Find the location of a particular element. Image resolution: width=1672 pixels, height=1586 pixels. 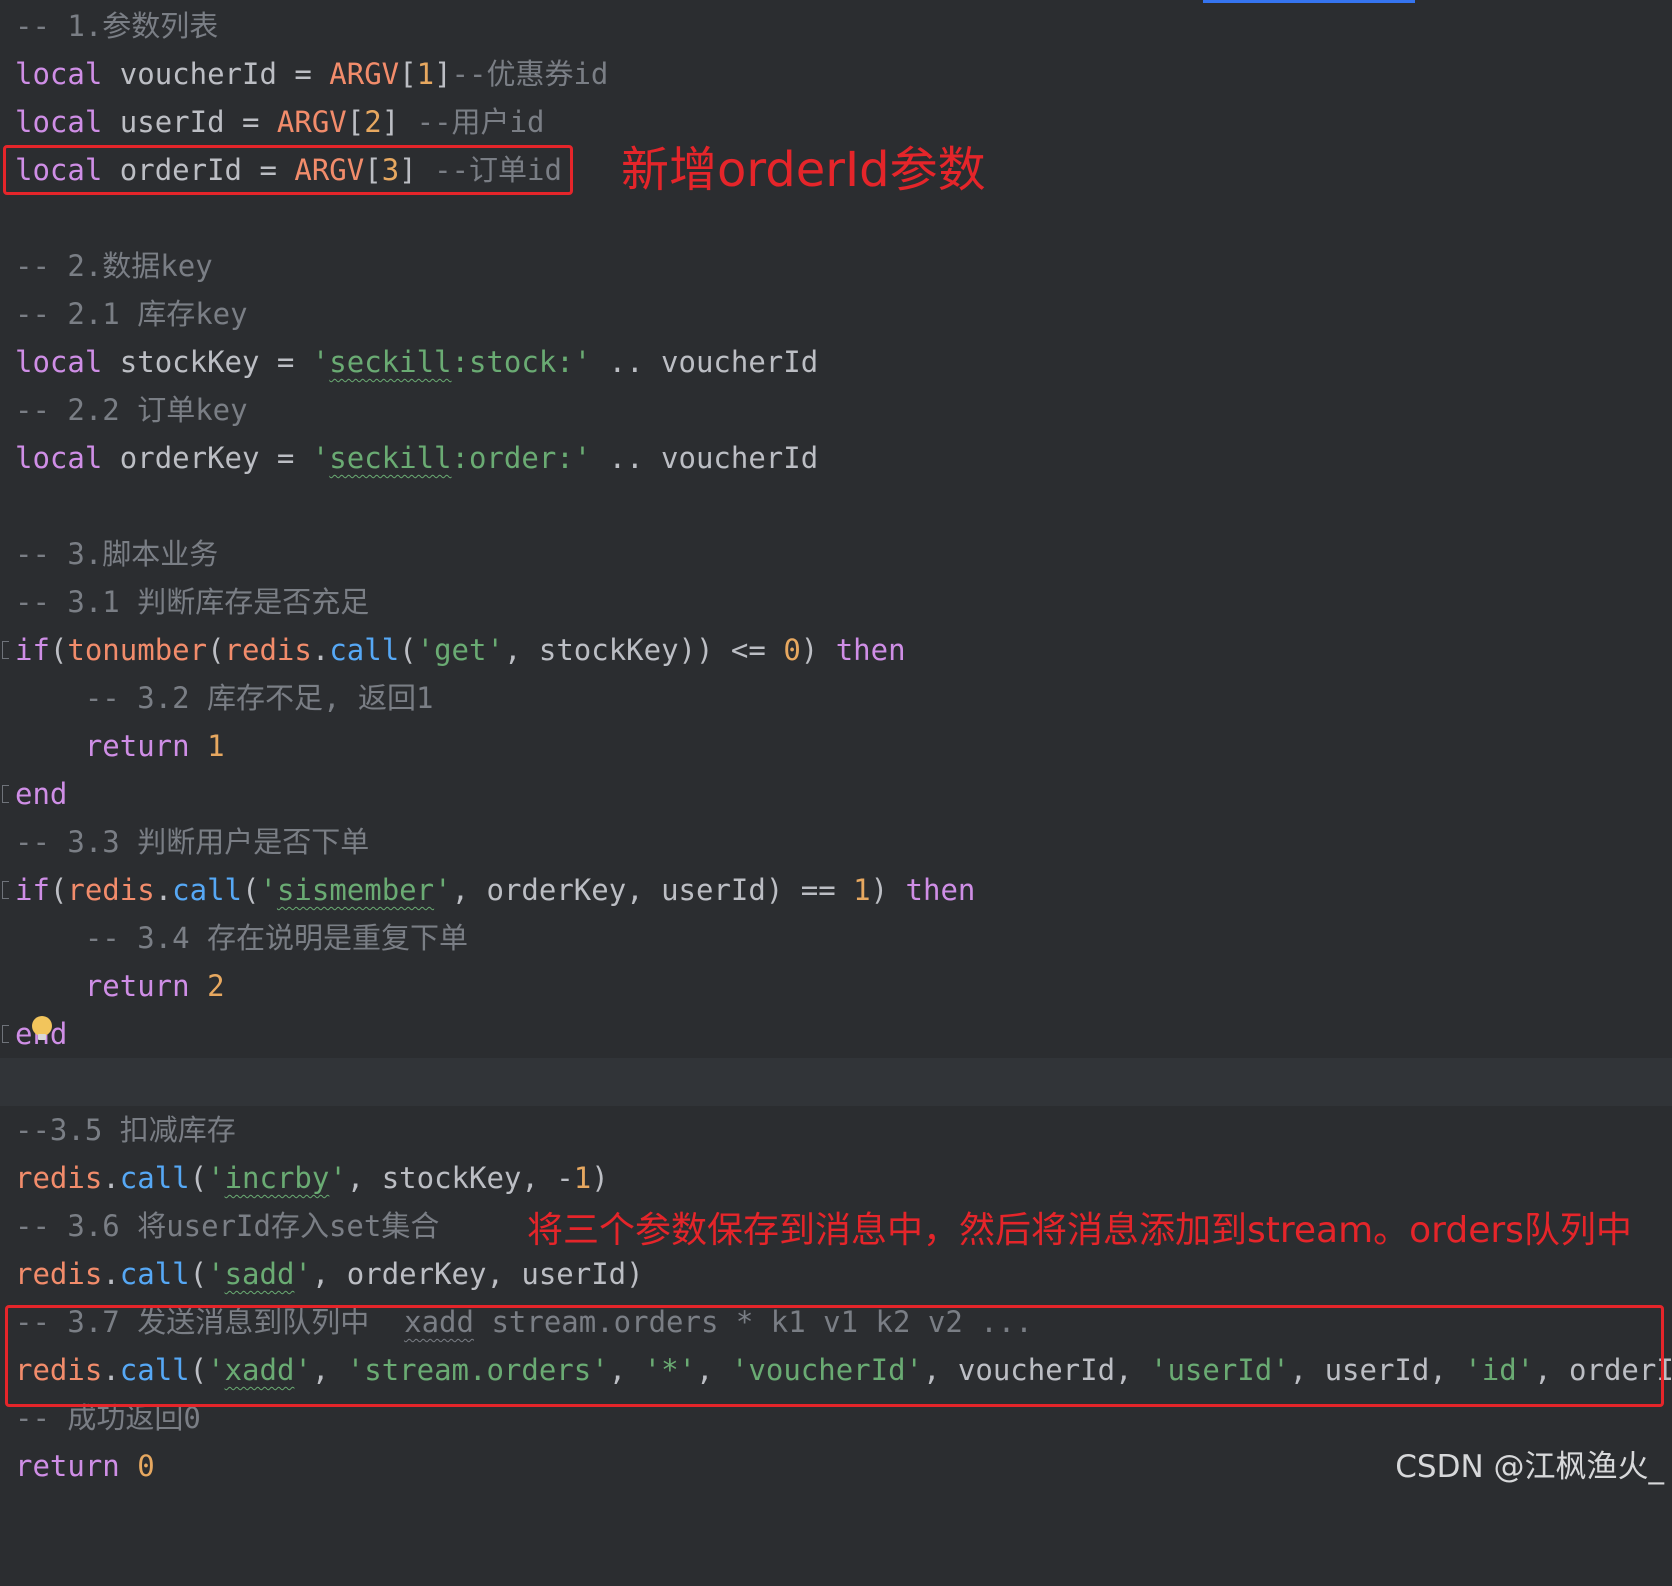

code-line: --3.5 扣减库存 is located at coordinates (836, 1130).